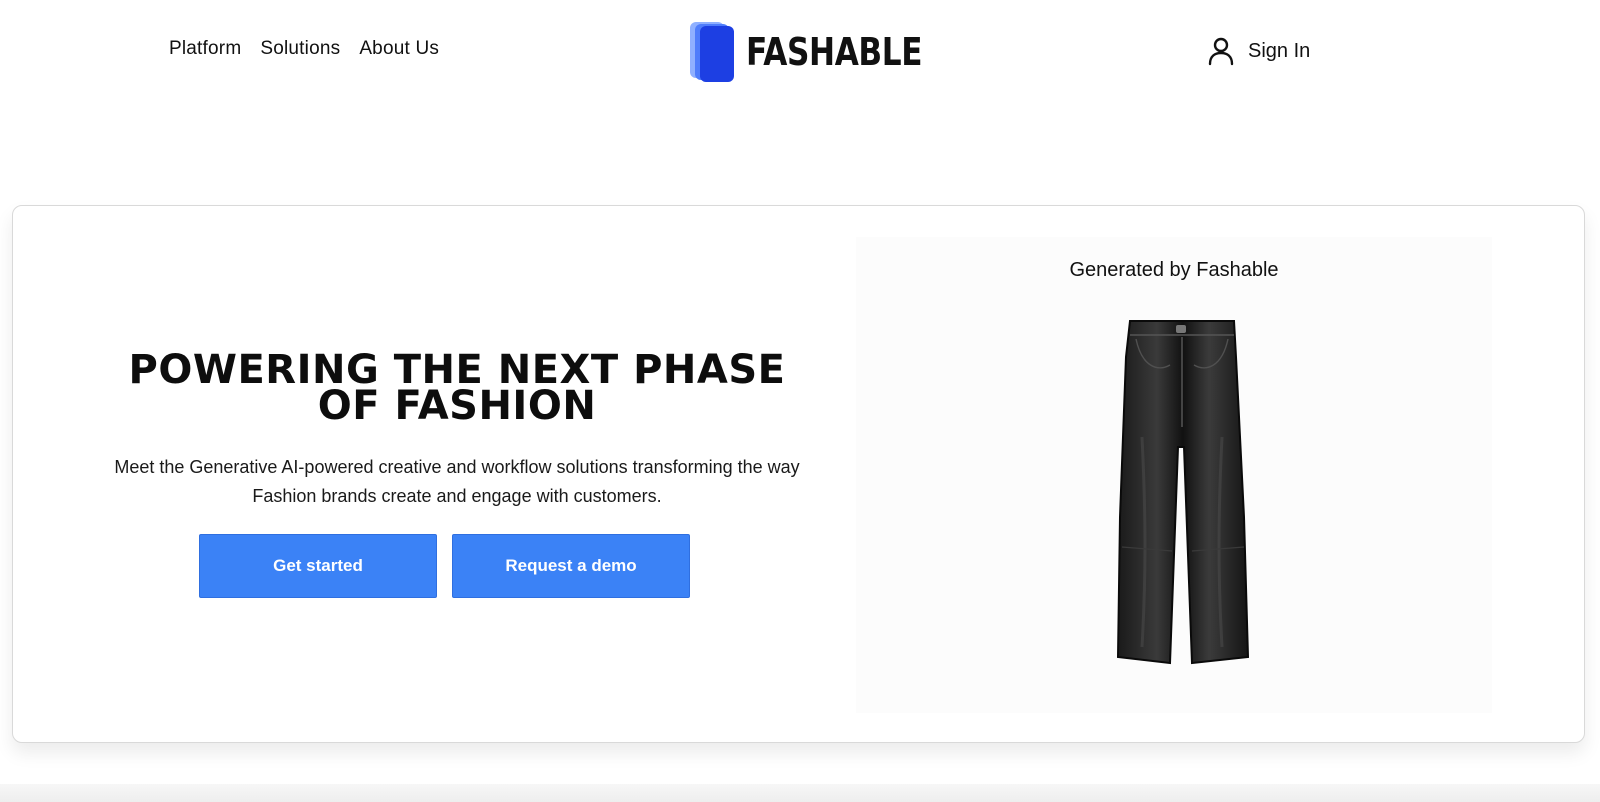 The height and width of the screenshot is (802, 1600). What do you see at coordinates (318, 566) in the screenshot?
I see `get-started-button: Get started` at bounding box center [318, 566].